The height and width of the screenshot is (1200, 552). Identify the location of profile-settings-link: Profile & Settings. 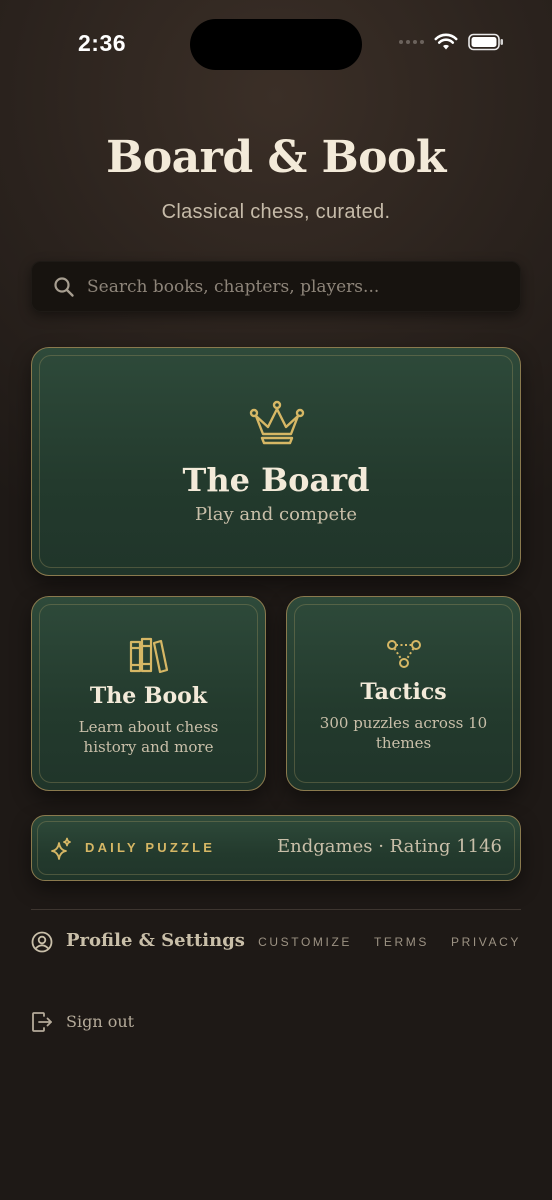
(155, 940).